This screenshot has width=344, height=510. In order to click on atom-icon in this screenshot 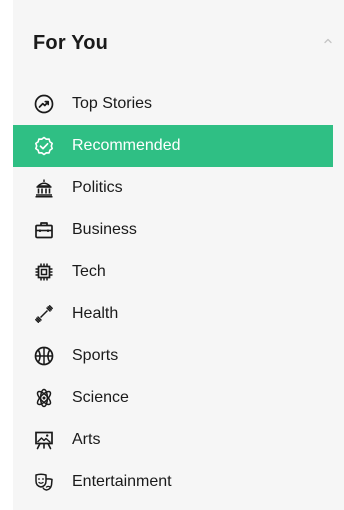, I will do `click(44, 398)`.